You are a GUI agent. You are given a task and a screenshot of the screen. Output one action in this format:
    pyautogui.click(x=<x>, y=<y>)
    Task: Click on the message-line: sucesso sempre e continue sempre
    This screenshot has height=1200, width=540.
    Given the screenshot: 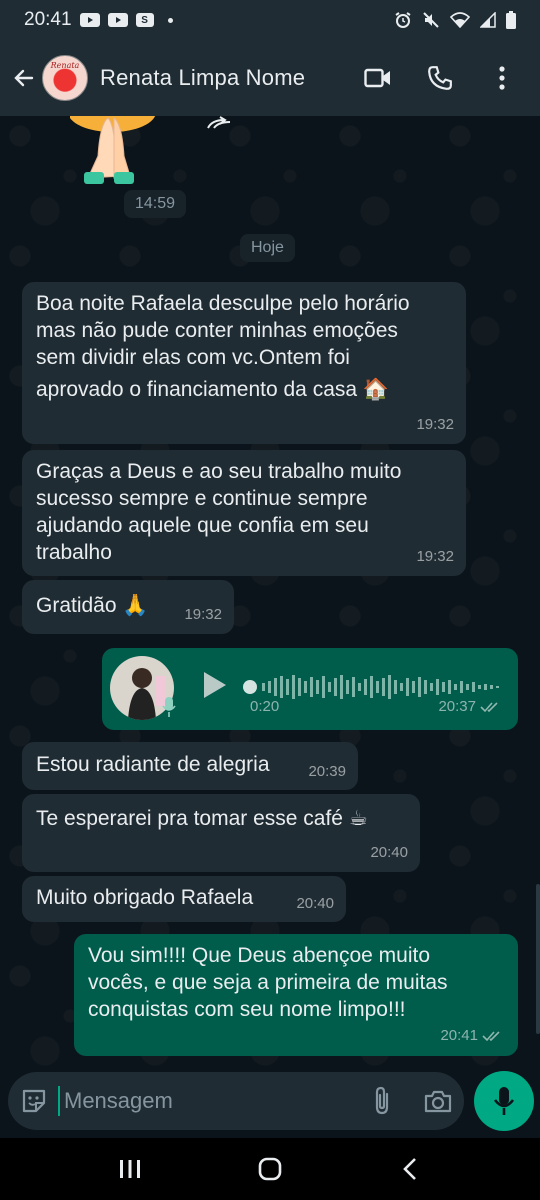 What is the action you would take?
    pyautogui.click(x=202, y=498)
    